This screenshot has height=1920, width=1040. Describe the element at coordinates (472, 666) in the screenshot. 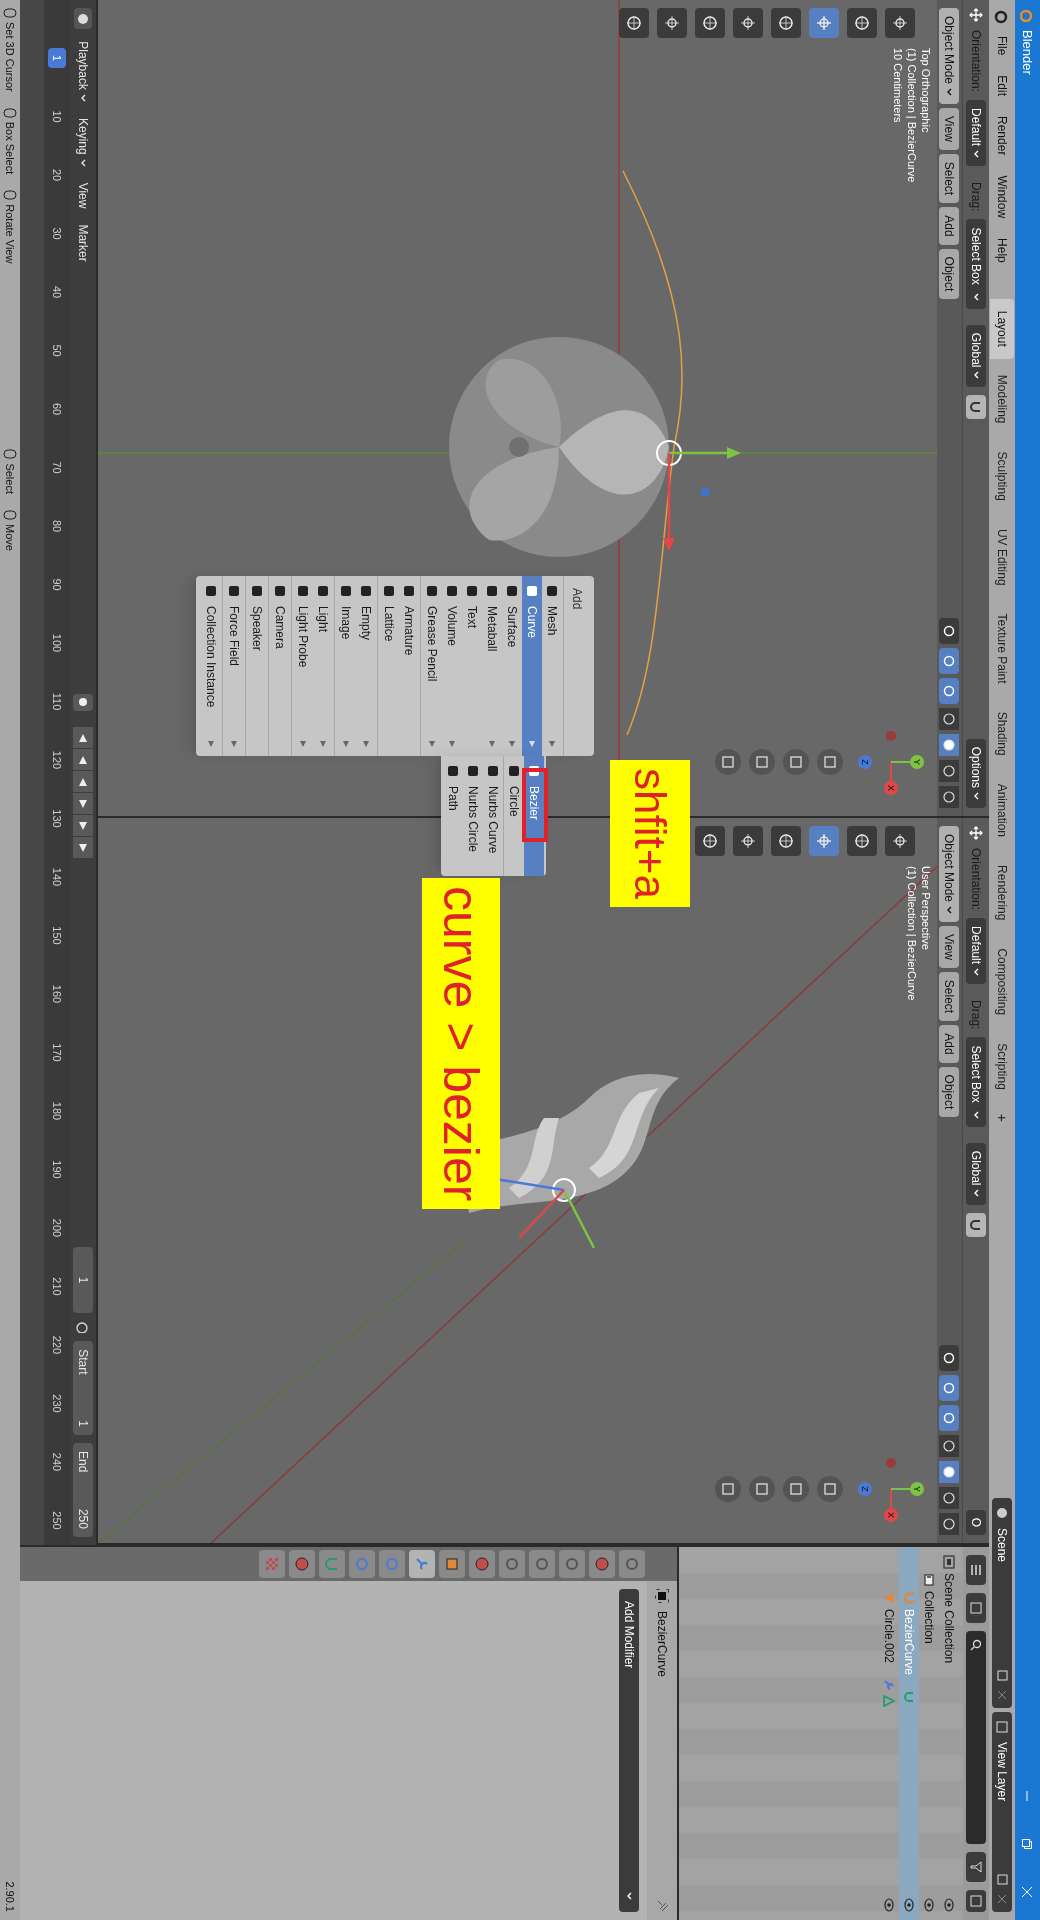

I see `menu-item: Text` at that location.